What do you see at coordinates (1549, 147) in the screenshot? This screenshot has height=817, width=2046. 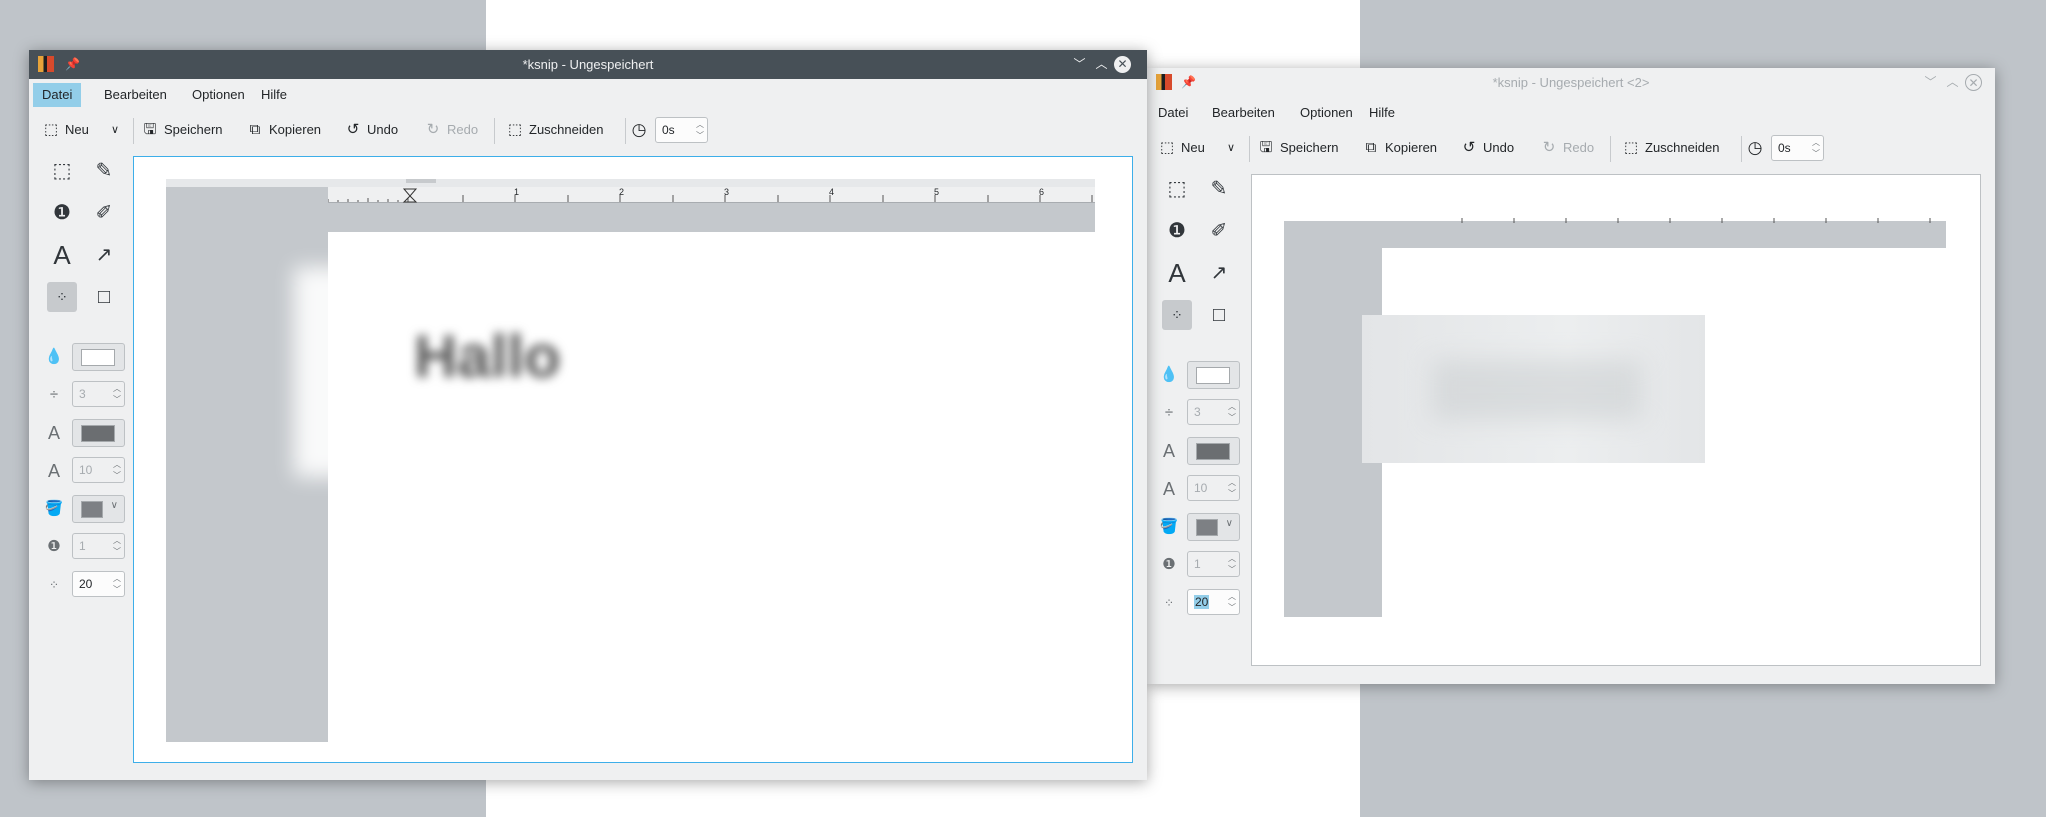 I see `redo-icon: ↻` at bounding box center [1549, 147].